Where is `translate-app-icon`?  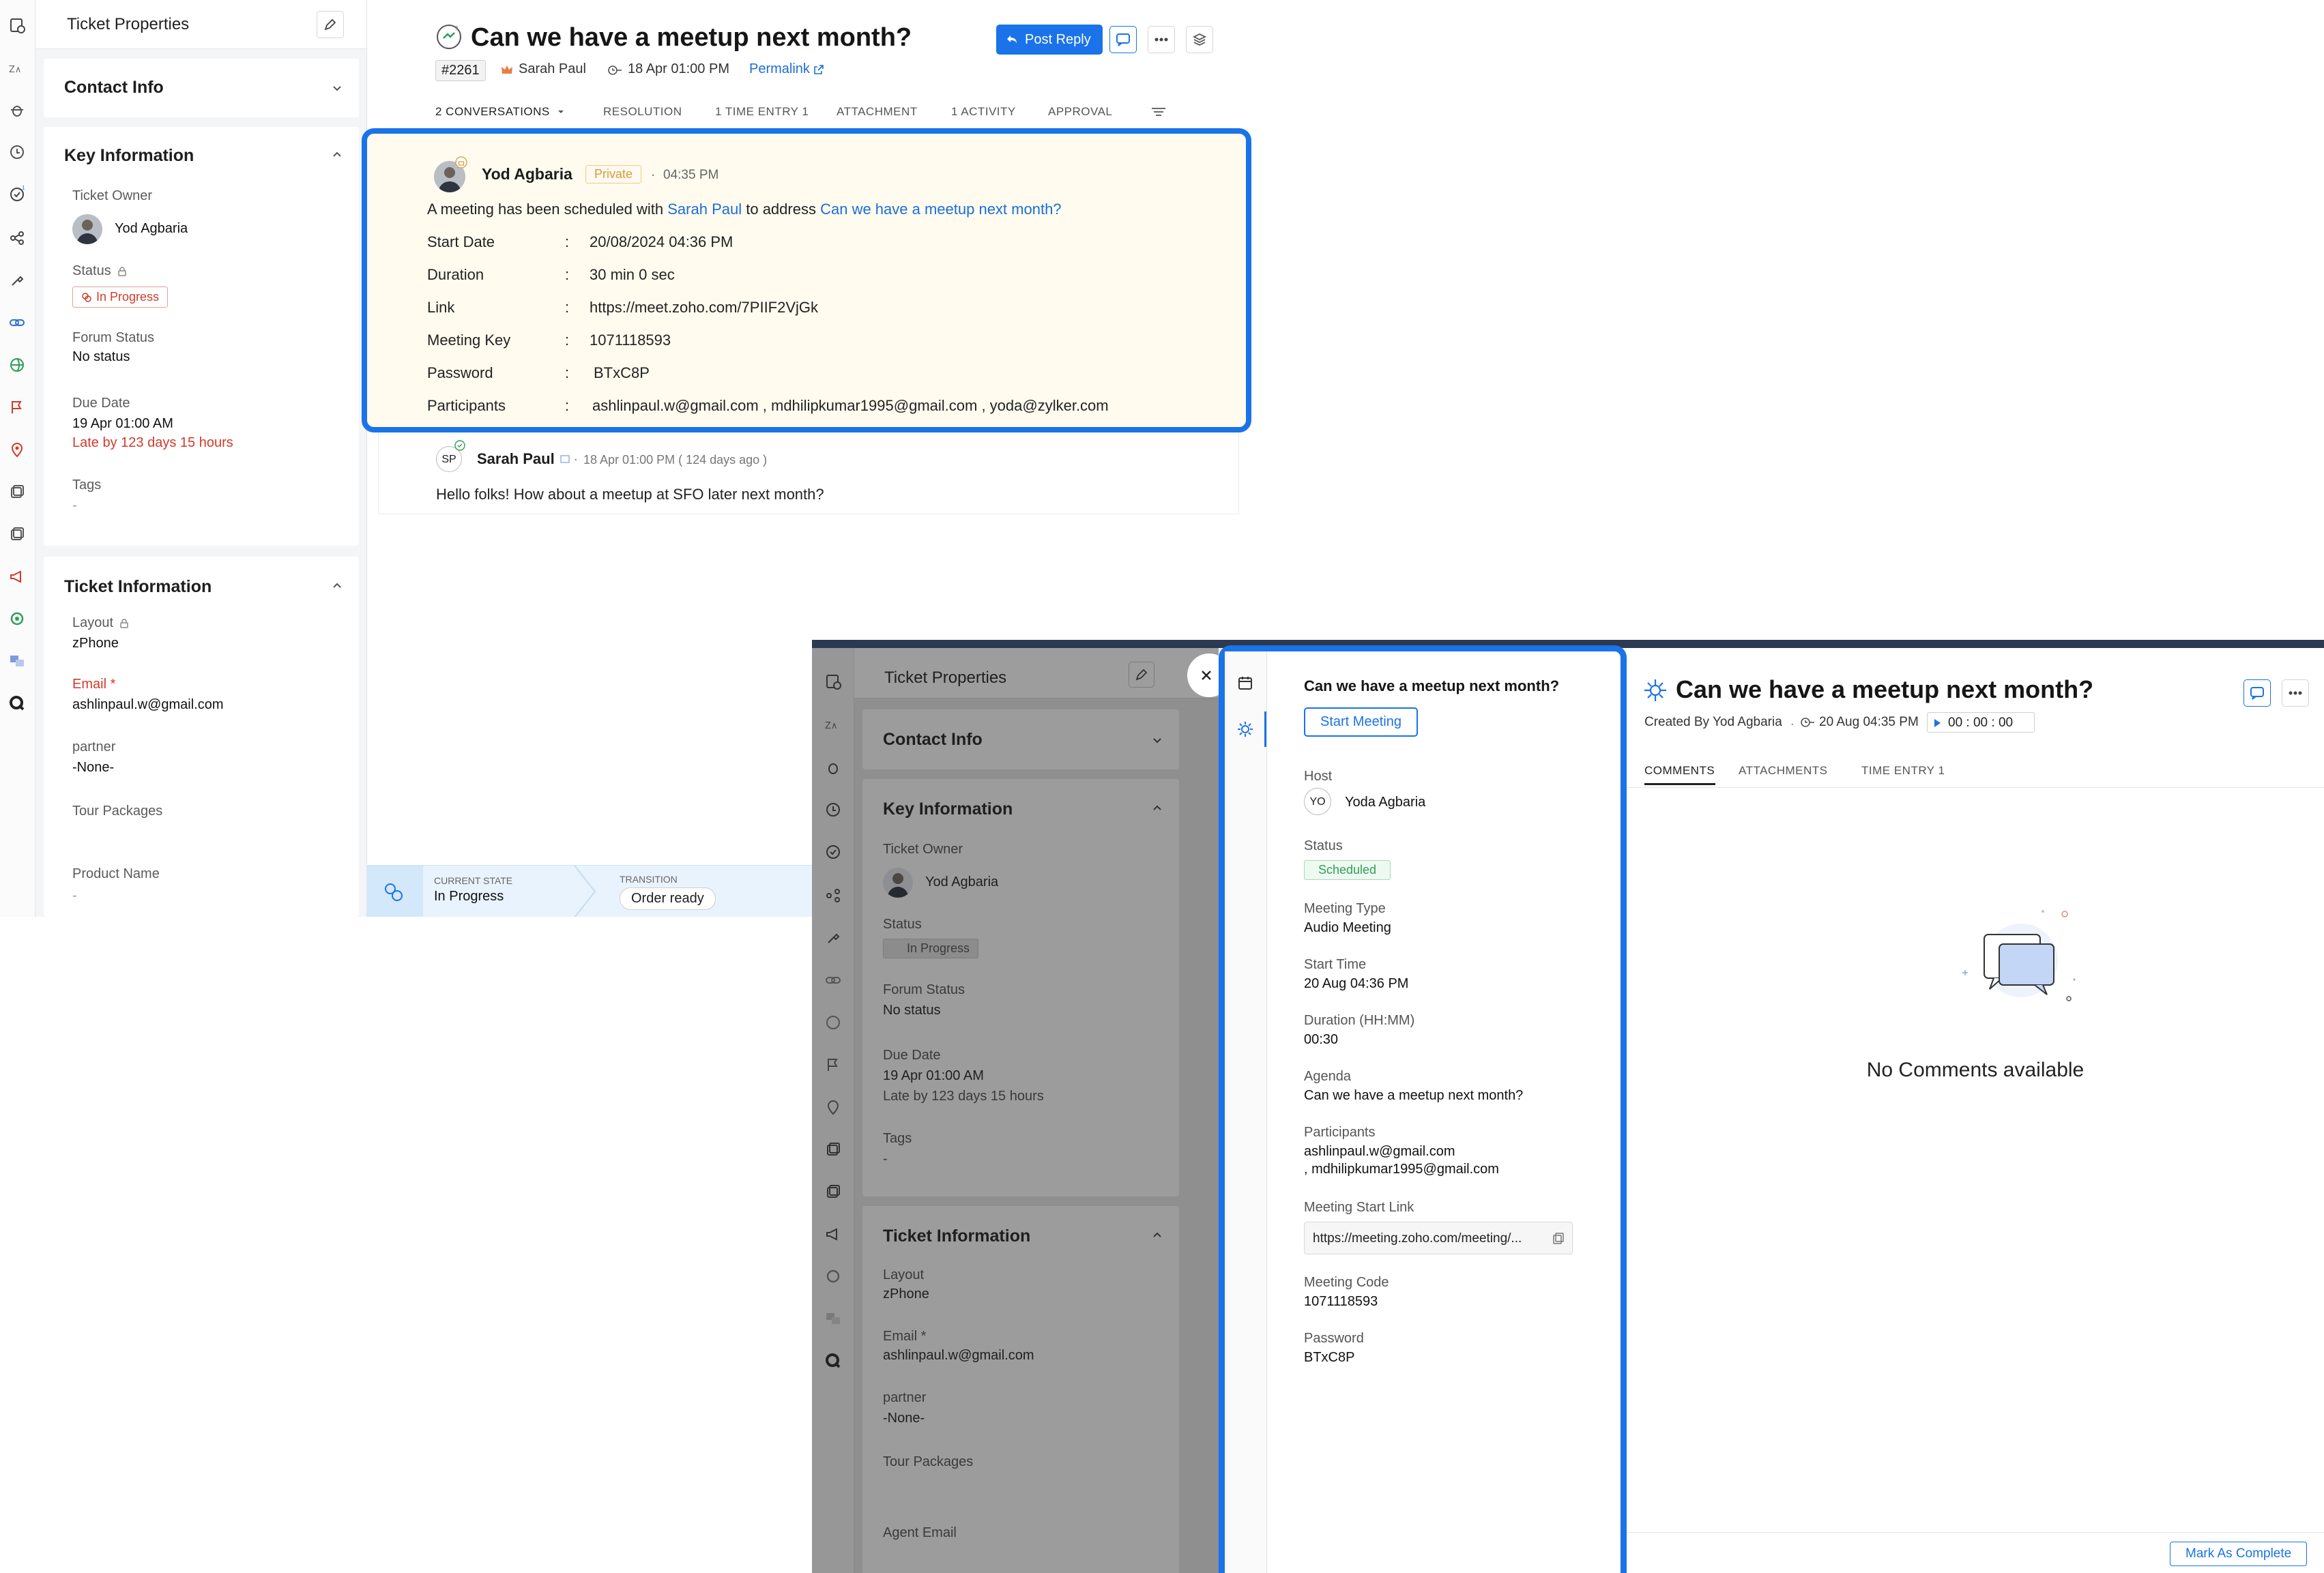 translate-app-icon is located at coordinates (17, 661).